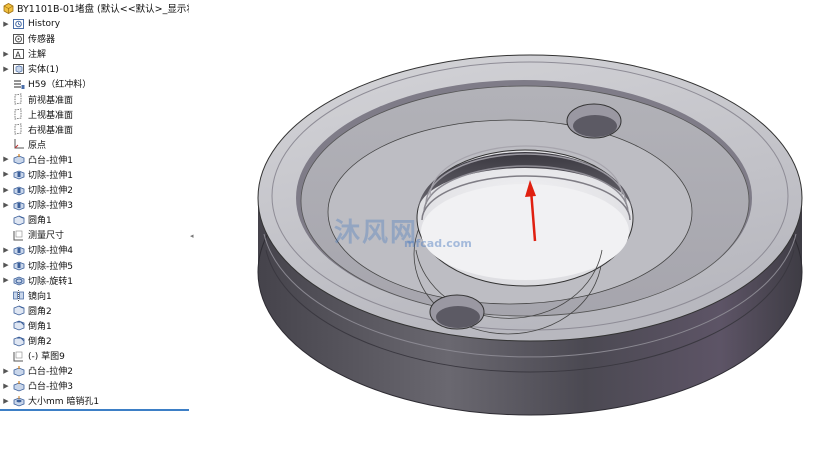 Image resolution: width=820 pixels, height=471 pixels. Describe the element at coordinates (44, 23) in the screenshot. I see `tree-item-label: History` at that location.